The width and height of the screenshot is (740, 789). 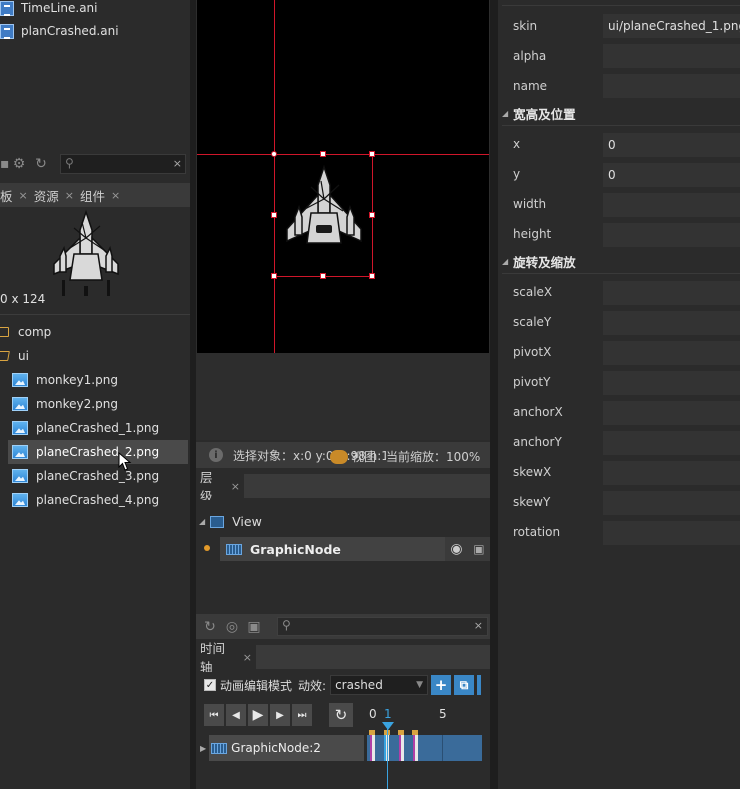 I want to click on filter-icon: ▪, so click(x=5, y=164).